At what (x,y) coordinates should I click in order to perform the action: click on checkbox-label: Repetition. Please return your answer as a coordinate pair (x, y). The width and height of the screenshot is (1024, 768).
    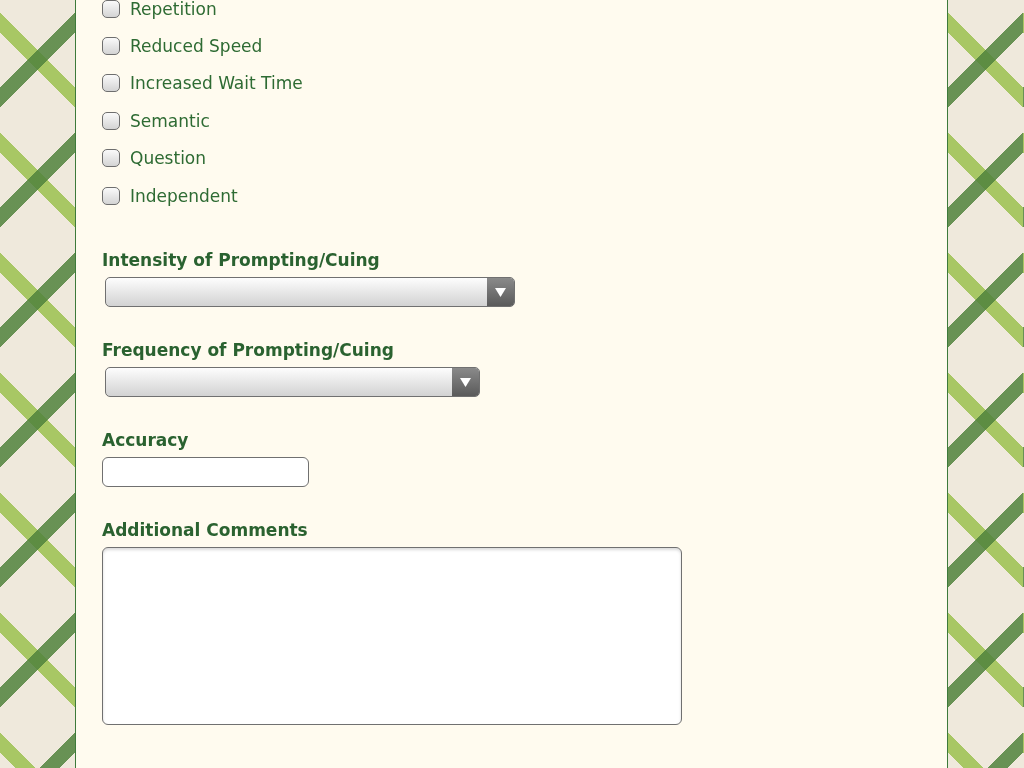
    Looking at the image, I should click on (173, 9).